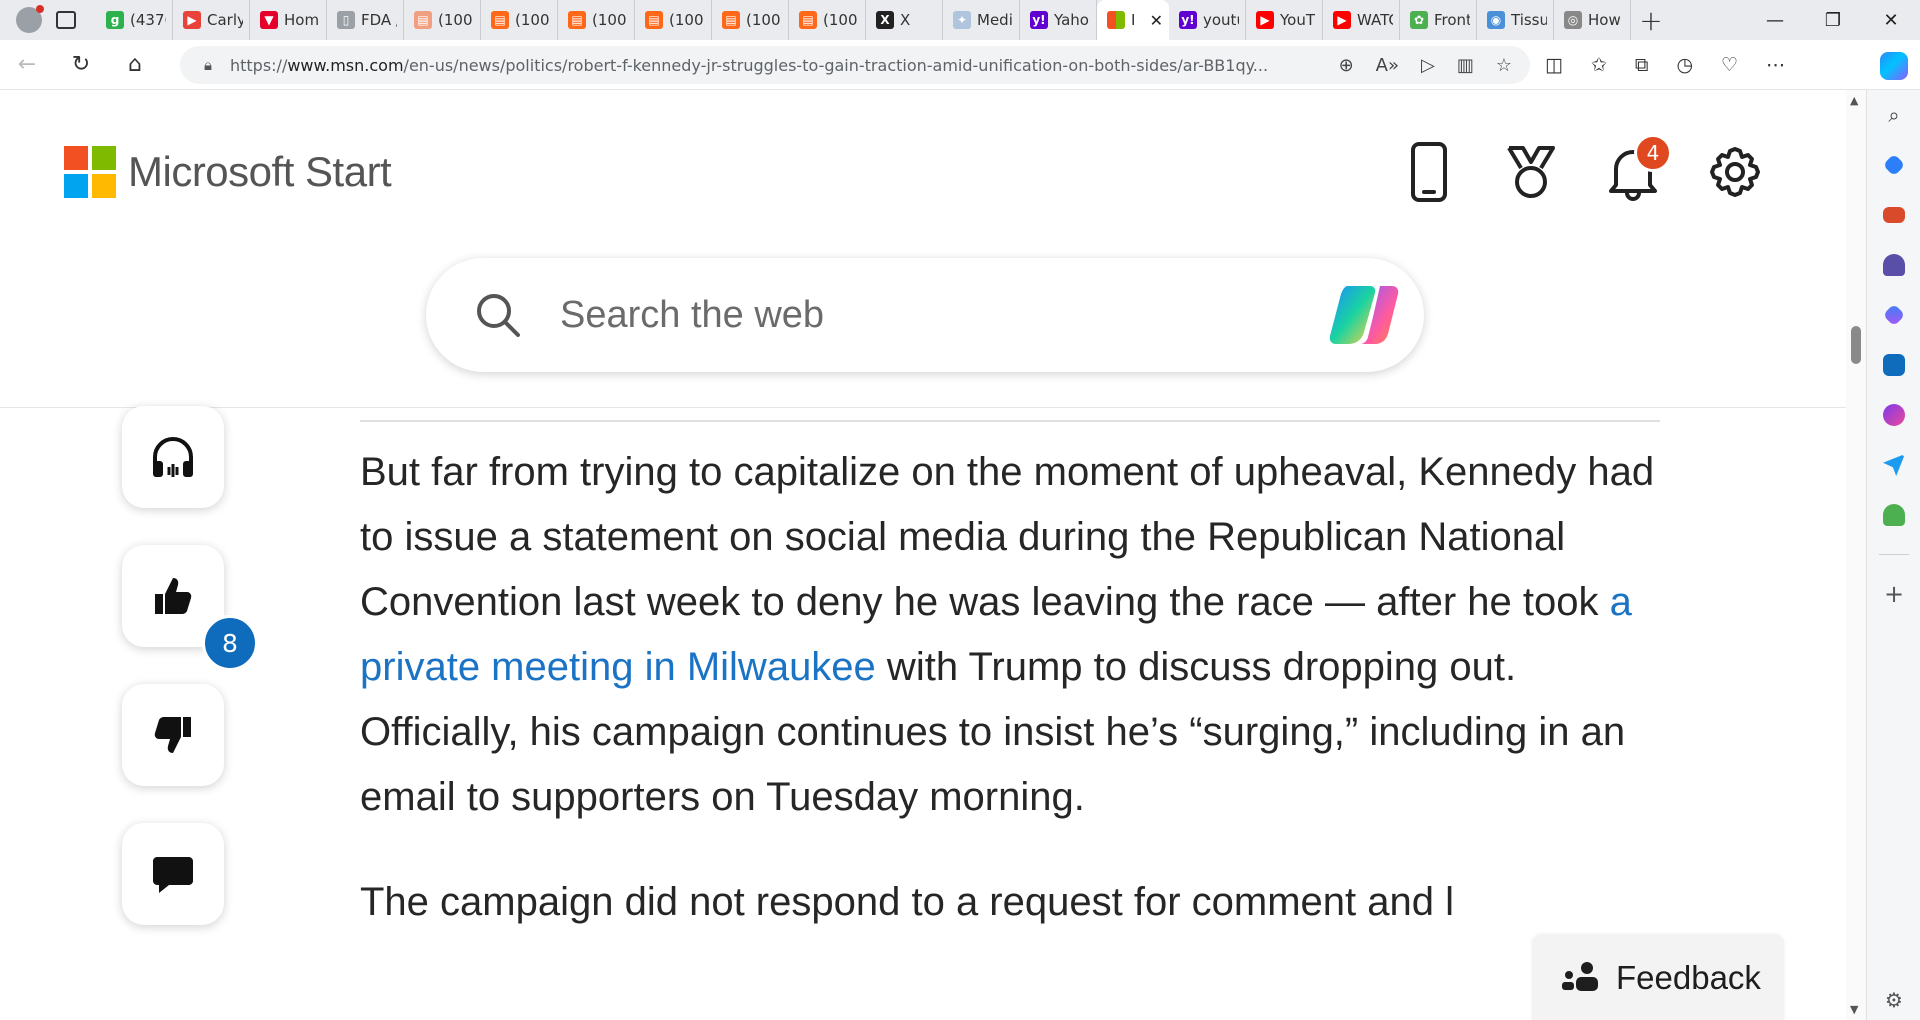 The image size is (1920, 1020). I want to click on web-search-box: Search the web, so click(925, 315).